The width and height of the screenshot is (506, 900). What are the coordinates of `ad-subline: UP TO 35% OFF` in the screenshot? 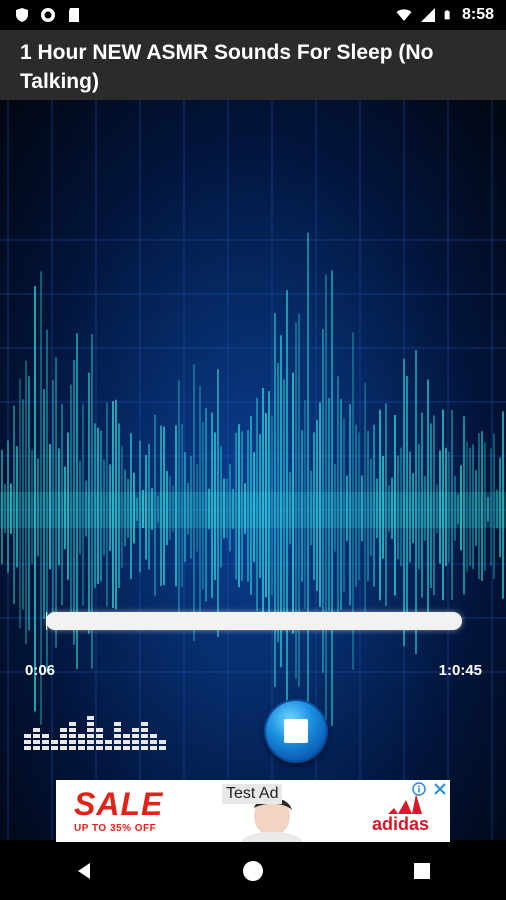 It's located at (115, 828).